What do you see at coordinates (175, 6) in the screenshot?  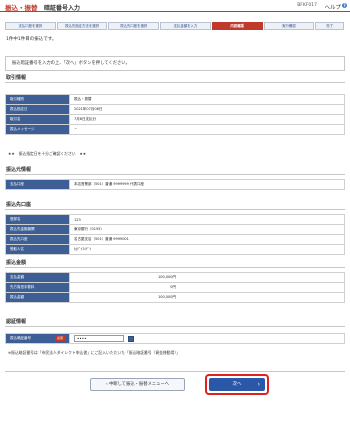 I see `title-bar: 振込・振替 暗証番号入力 BFKF017 ヘルプ ?` at bounding box center [175, 6].